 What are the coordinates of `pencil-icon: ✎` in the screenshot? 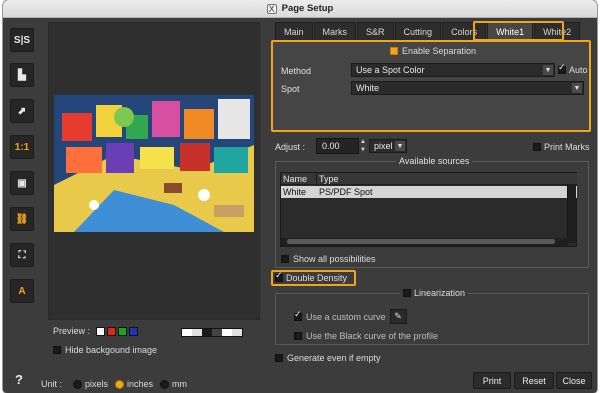 It's located at (398, 316).